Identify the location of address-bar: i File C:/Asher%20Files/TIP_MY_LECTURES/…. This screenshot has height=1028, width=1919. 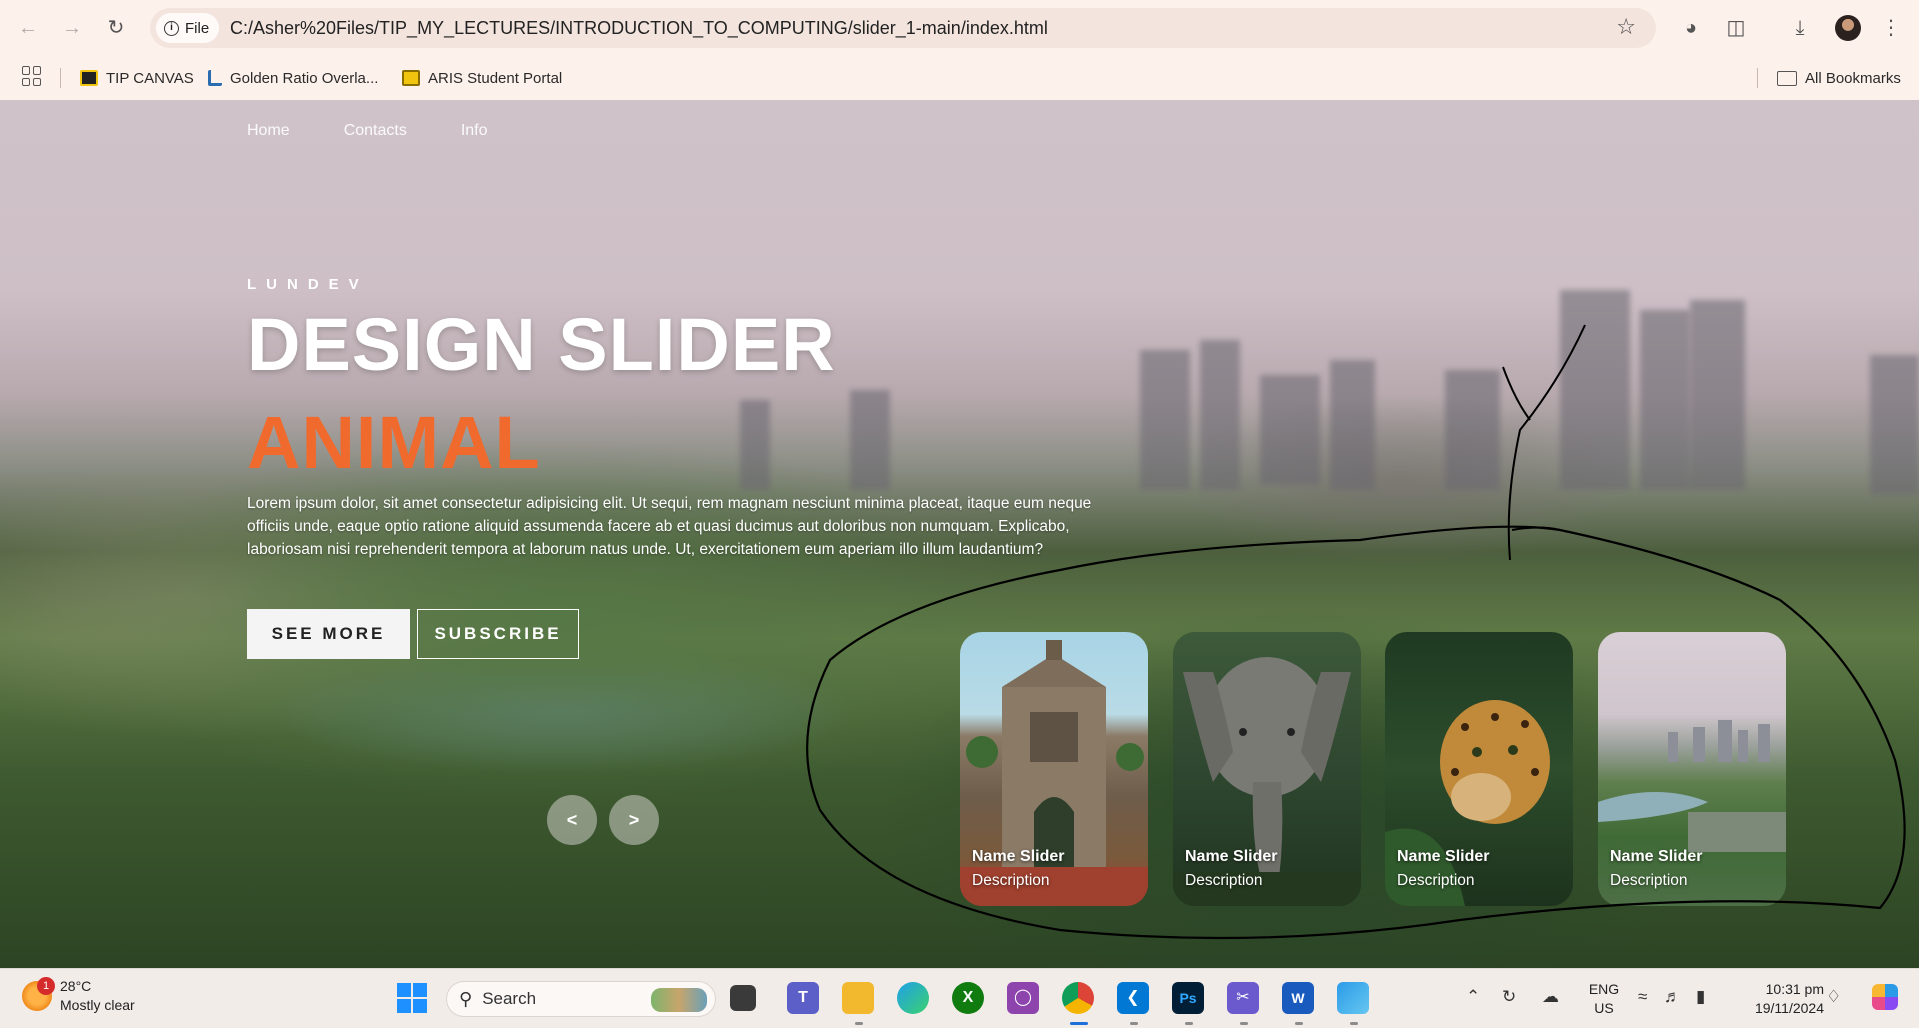
(903, 28).